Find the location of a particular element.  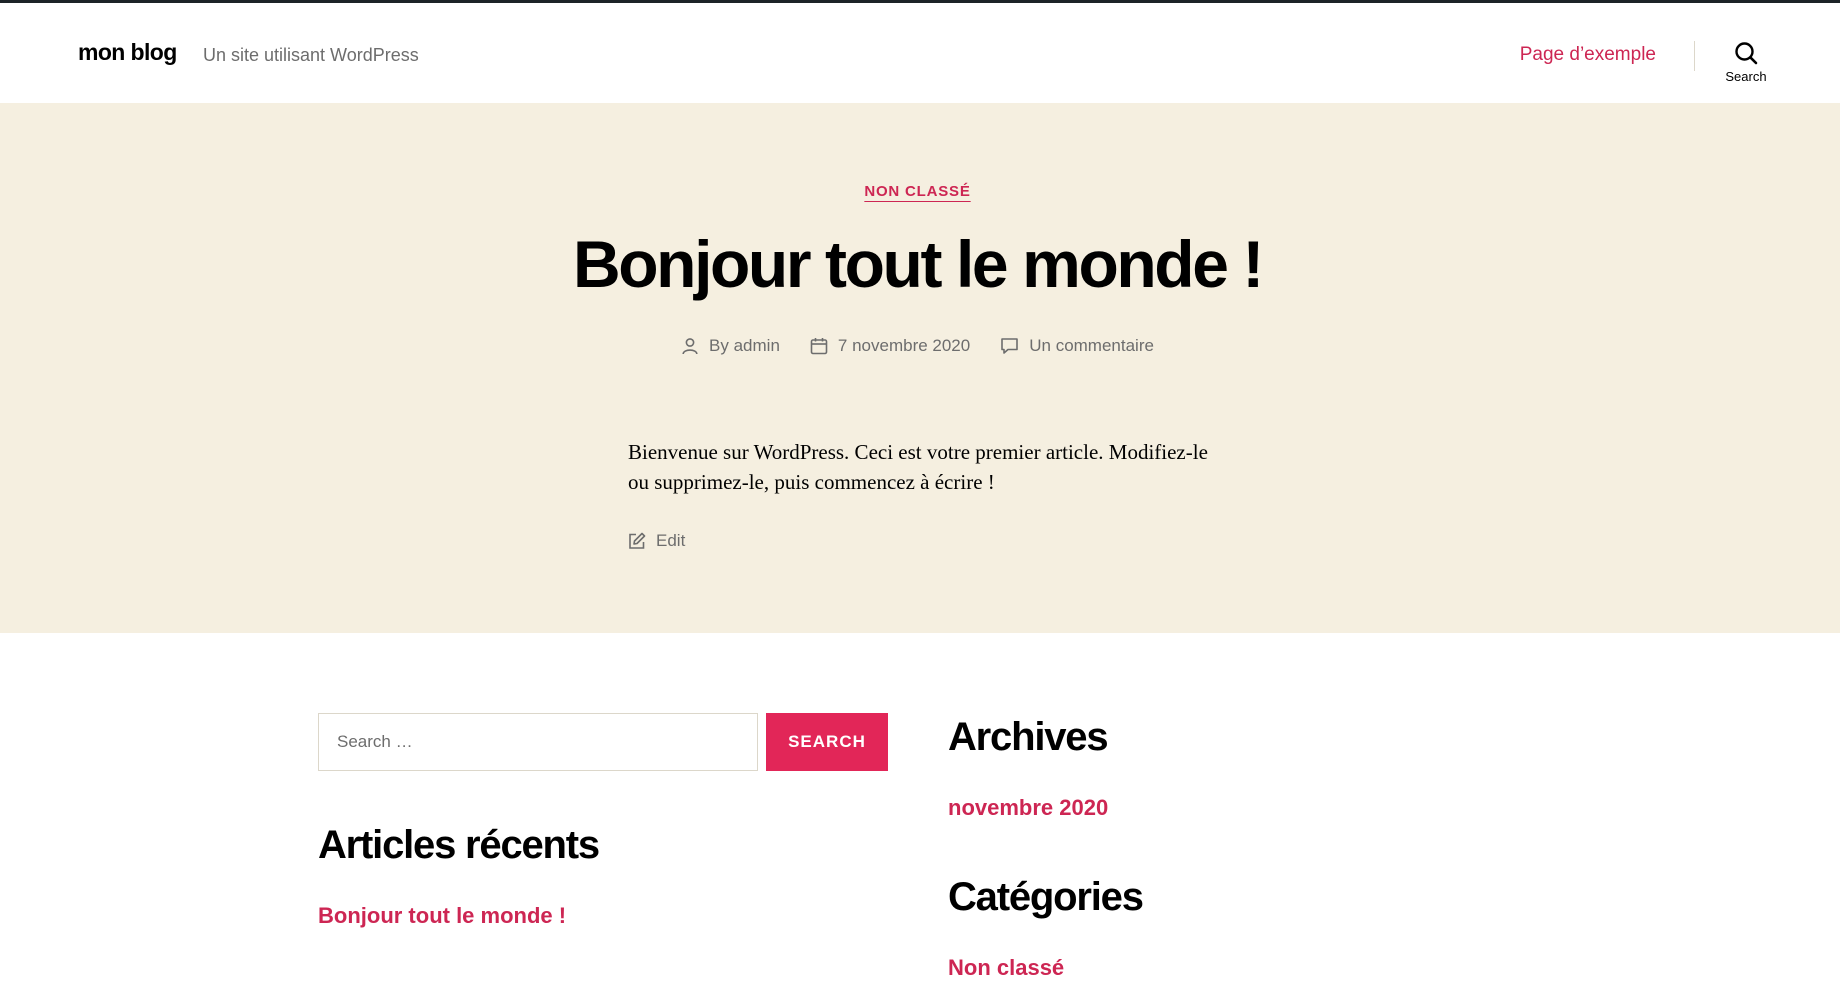

post-meta: By admin 7 novembre 2020 Un commentaire is located at coordinates (917, 346).